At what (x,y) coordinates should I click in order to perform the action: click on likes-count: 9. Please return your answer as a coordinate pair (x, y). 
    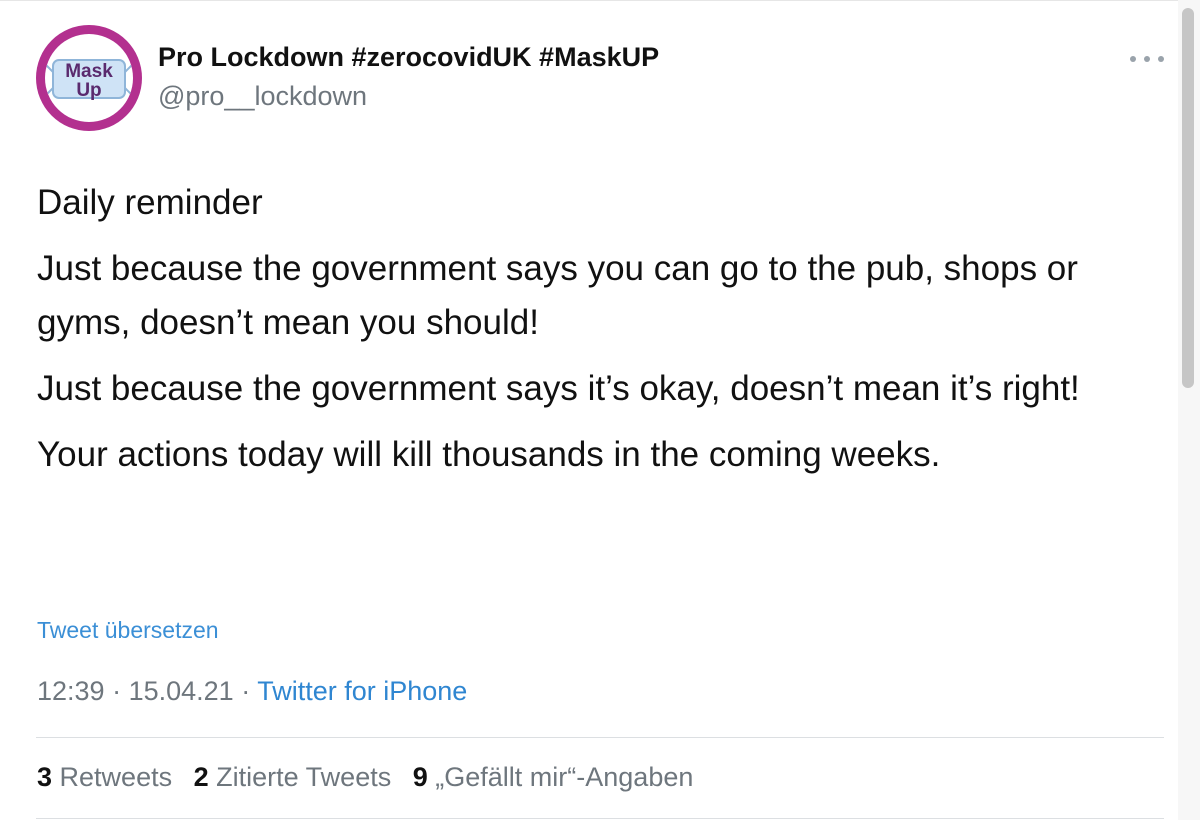
    Looking at the image, I should click on (420, 777).